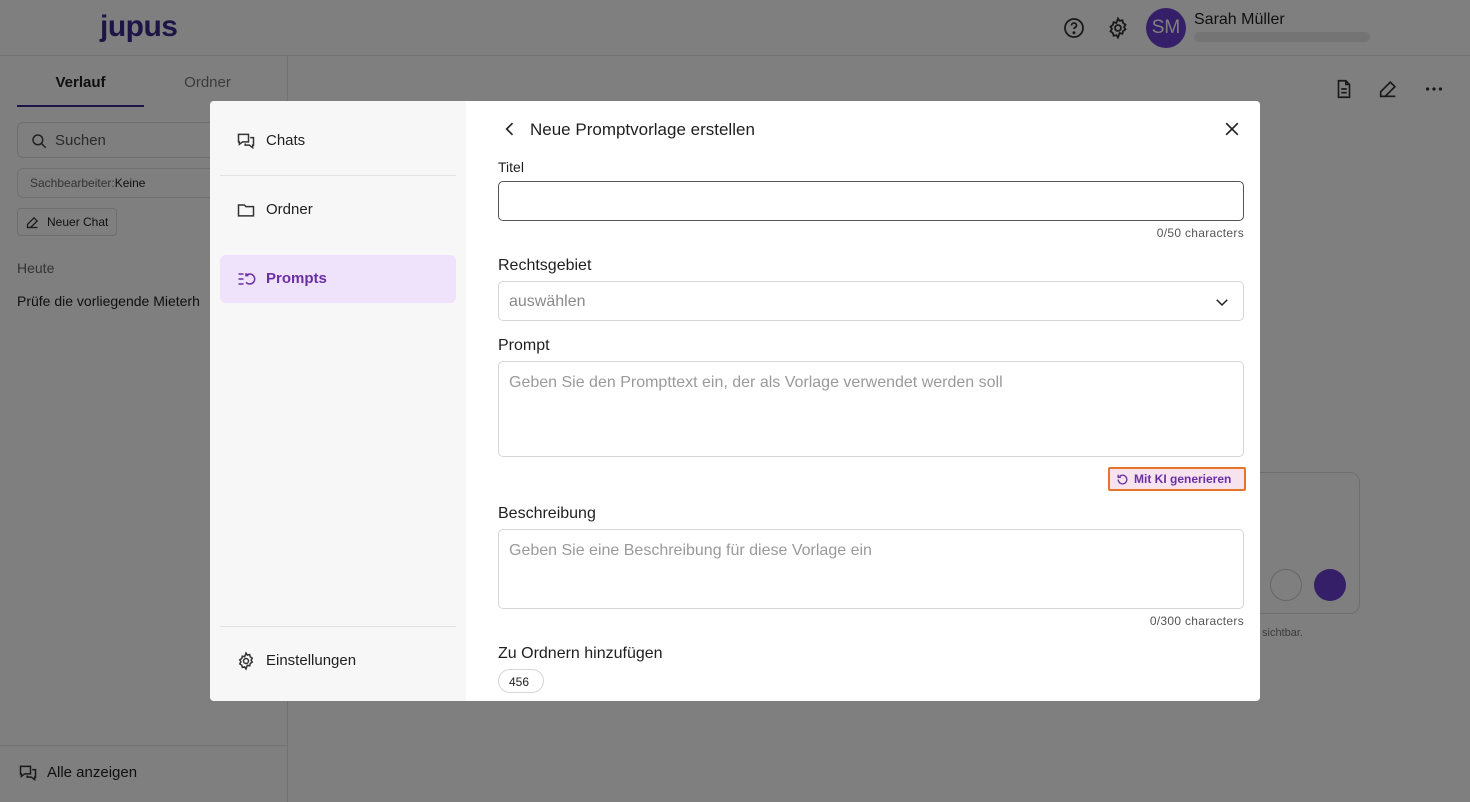 Image resolution: width=1470 pixels, height=802 pixels. What do you see at coordinates (338, 210) in the screenshot?
I see `dialog-nav-ordner: Ordner` at bounding box center [338, 210].